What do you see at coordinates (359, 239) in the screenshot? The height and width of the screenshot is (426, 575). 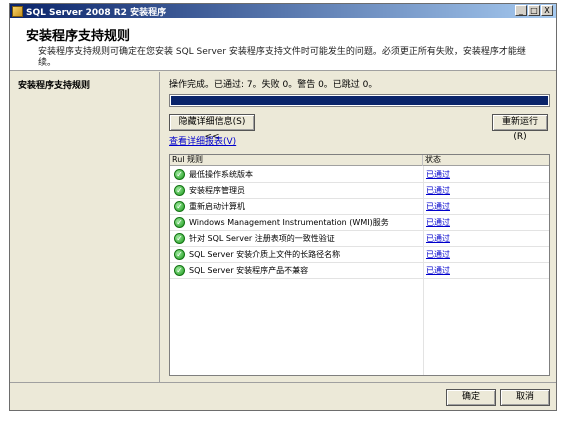 I see `table-row: ✓ 针对 SQL Server 注册表项的一致性验证 已通过` at bounding box center [359, 239].